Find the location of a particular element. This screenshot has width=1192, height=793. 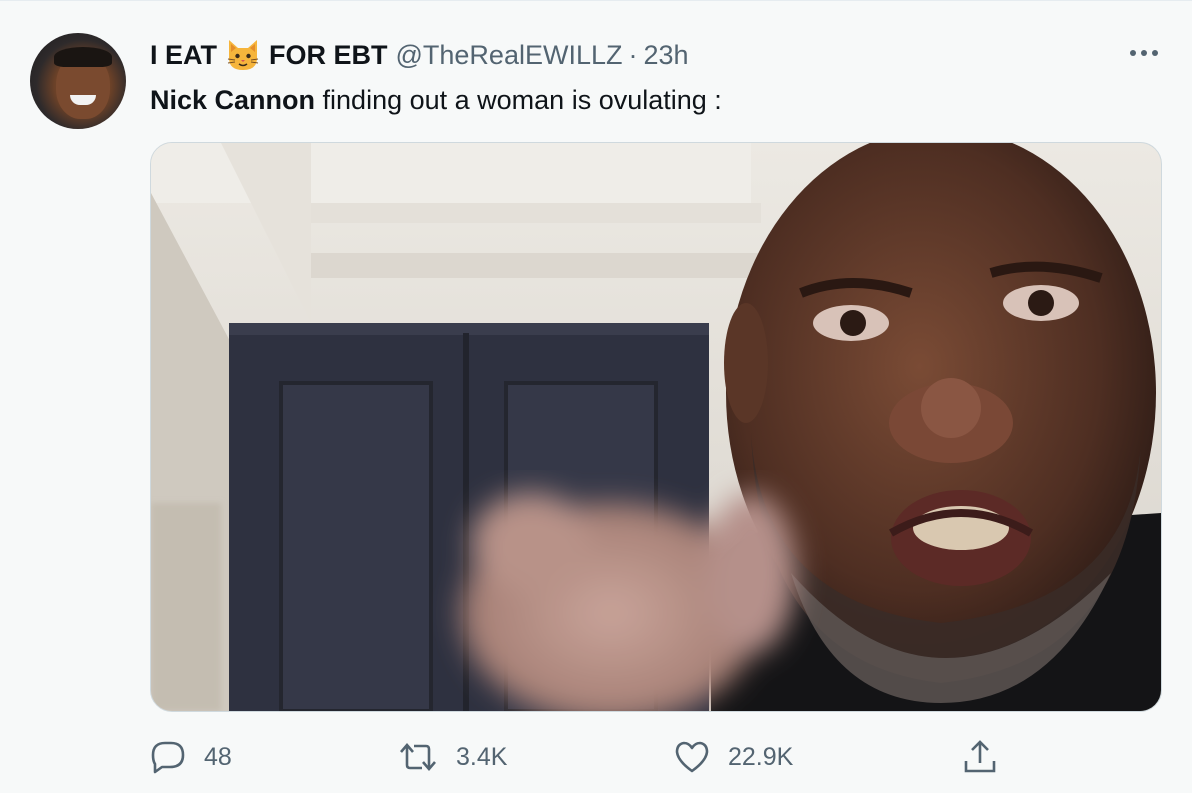

share-button is located at coordinates (989, 757).